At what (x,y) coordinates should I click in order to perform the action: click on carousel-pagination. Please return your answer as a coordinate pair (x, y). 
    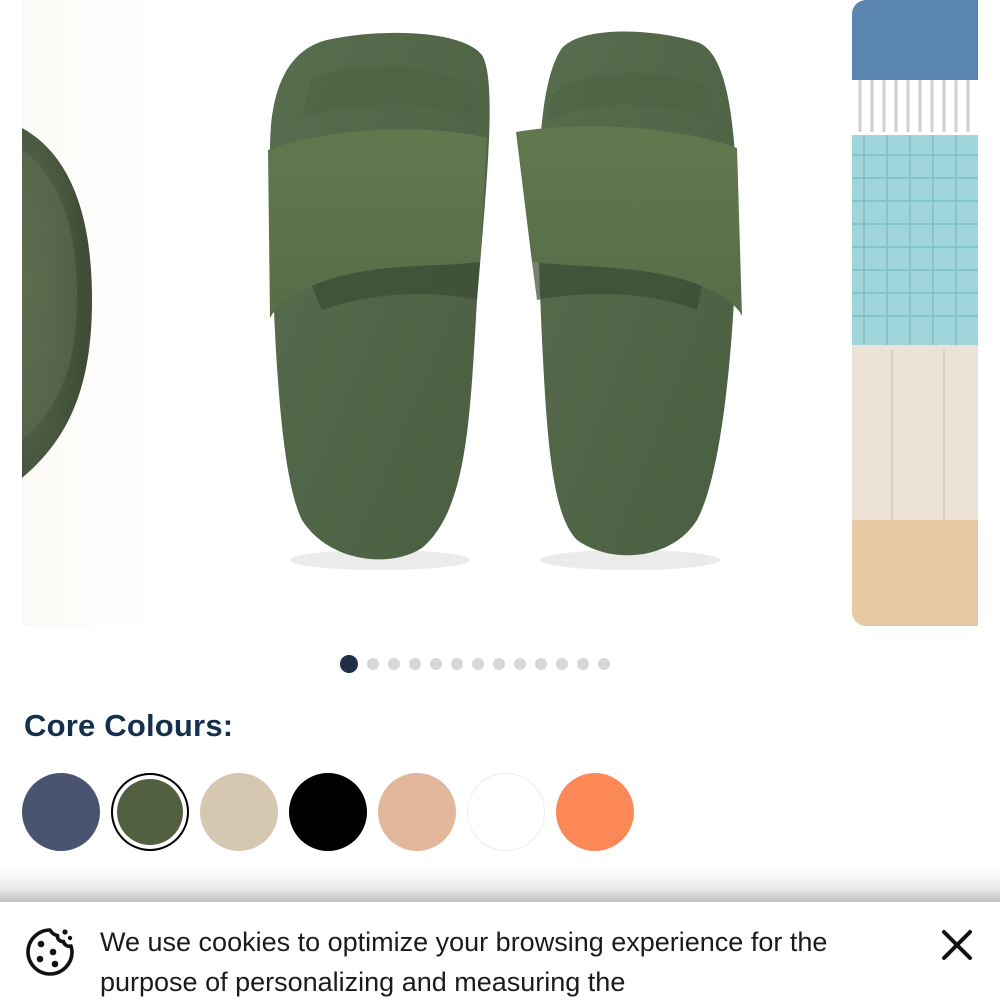
    Looking at the image, I should click on (475, 664).